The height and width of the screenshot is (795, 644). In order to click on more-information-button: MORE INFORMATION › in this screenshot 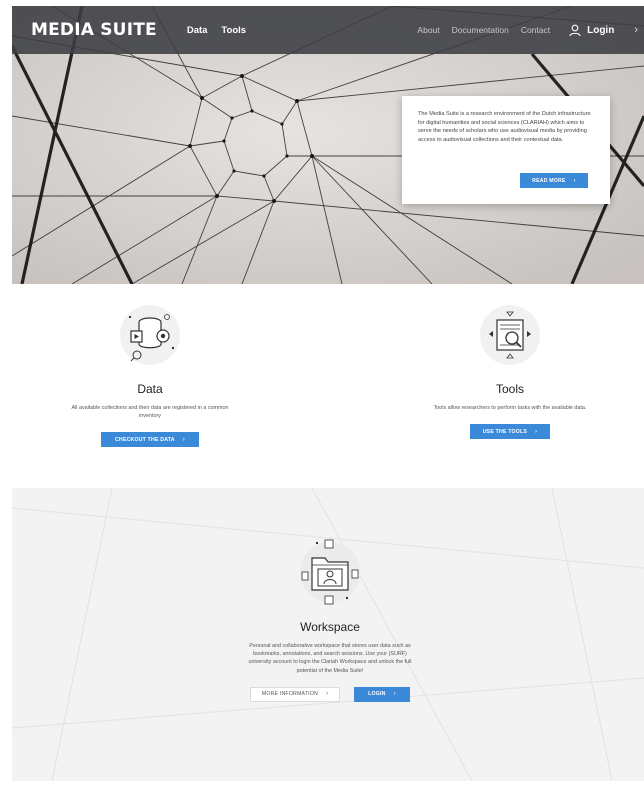, I will do `click(295, 694)`.